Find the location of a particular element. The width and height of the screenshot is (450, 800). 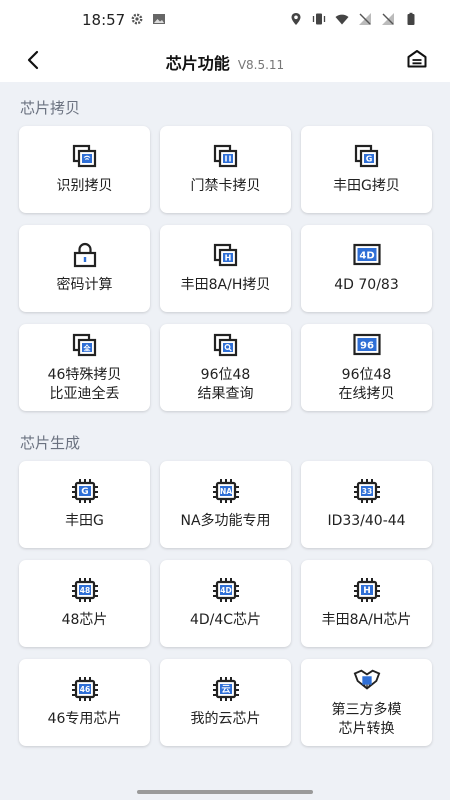

function-card-label: 46专用芯片 is located at coordinates (84, 719).